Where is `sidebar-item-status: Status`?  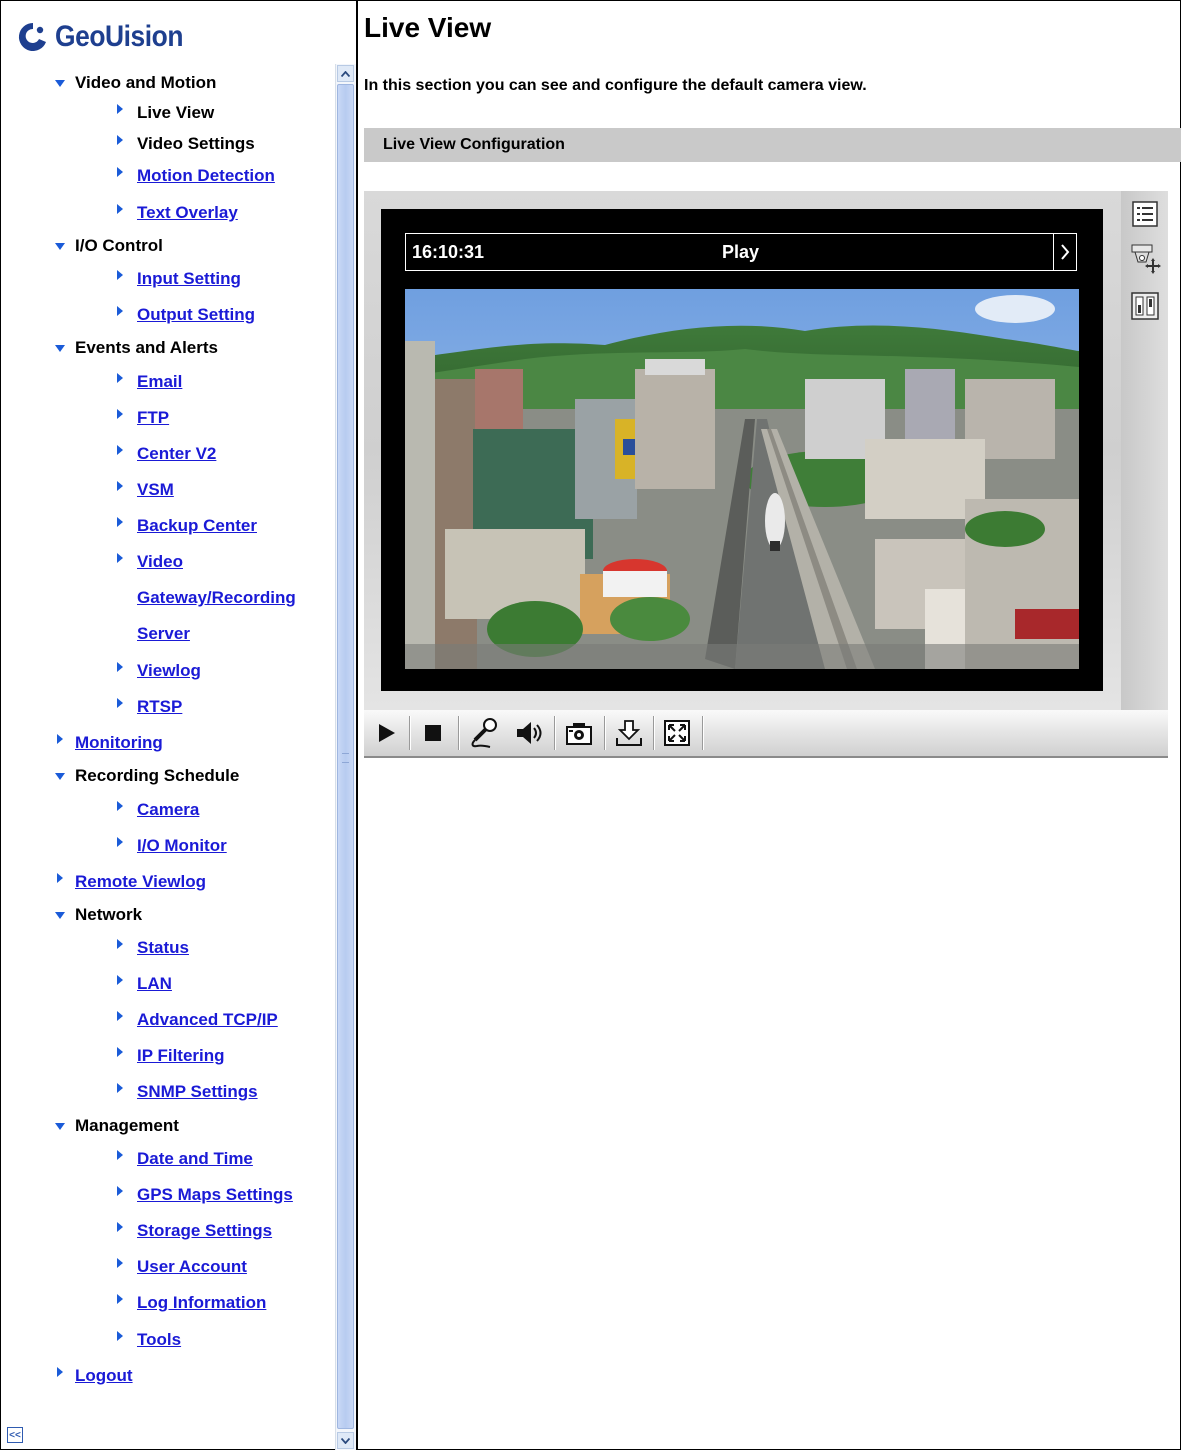
sidebar-item-status: Status is located at coordinates (151, 948).